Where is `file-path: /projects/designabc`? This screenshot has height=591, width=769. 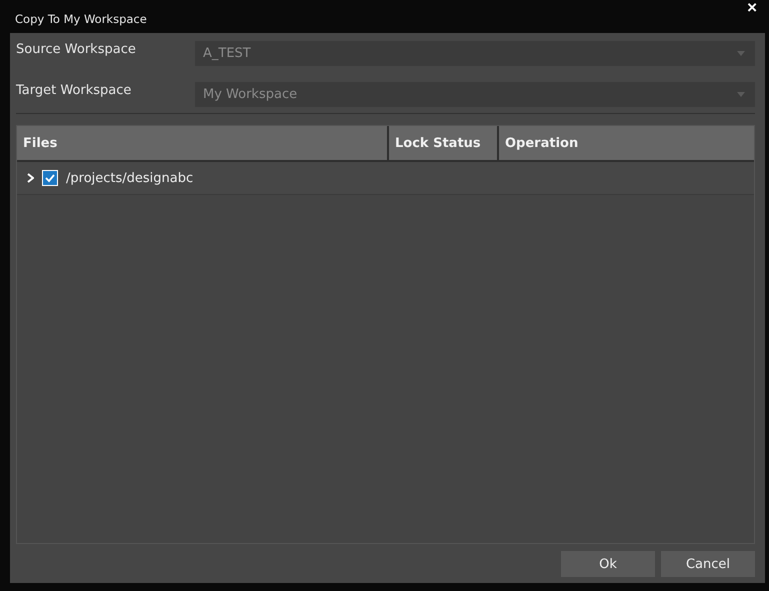 file-path: /projects/designabc is located at coordinates (130, 178).